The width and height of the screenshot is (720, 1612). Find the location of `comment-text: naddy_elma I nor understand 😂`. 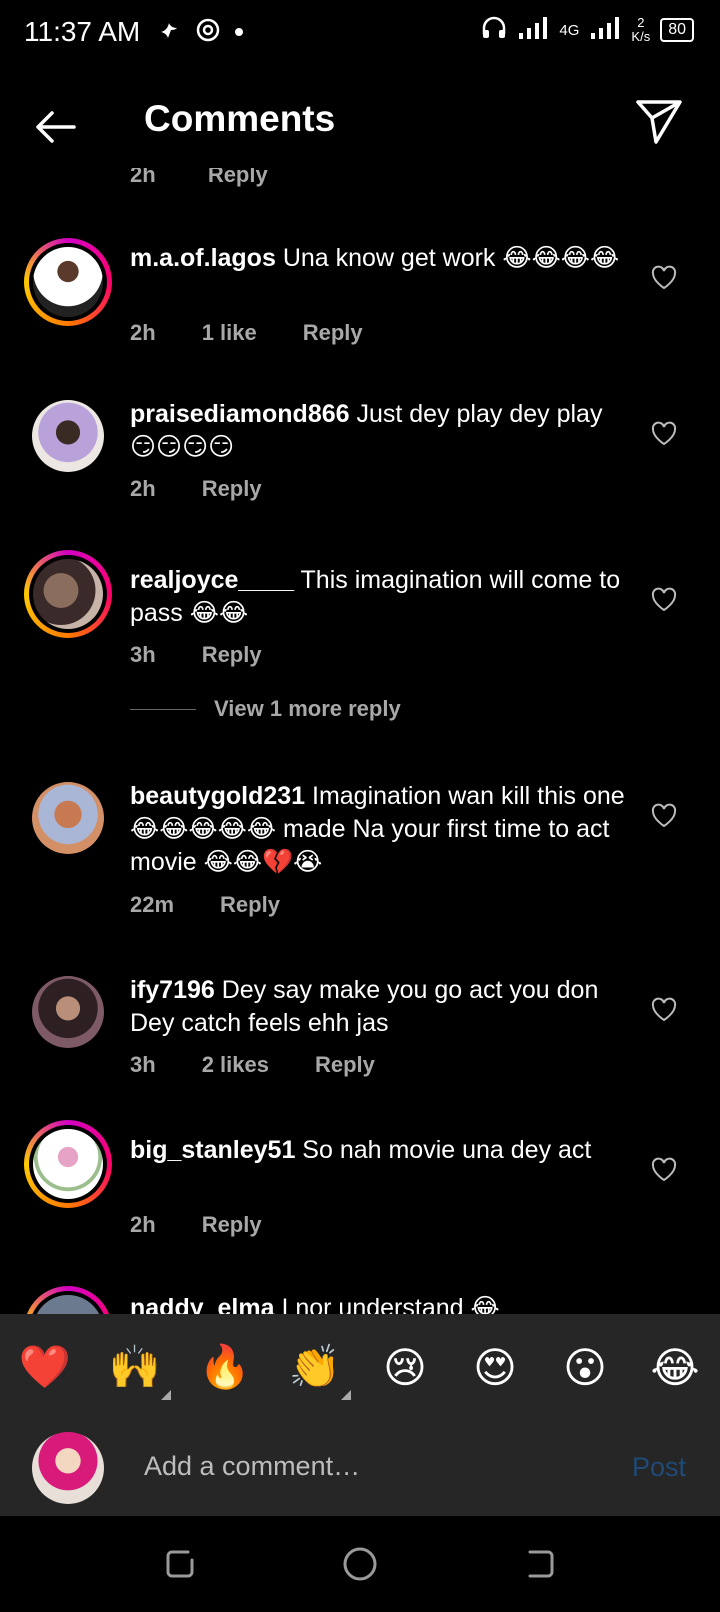

comment-text: naddy_elma I nor understand 😂 is located at coordinates (380, 1303).